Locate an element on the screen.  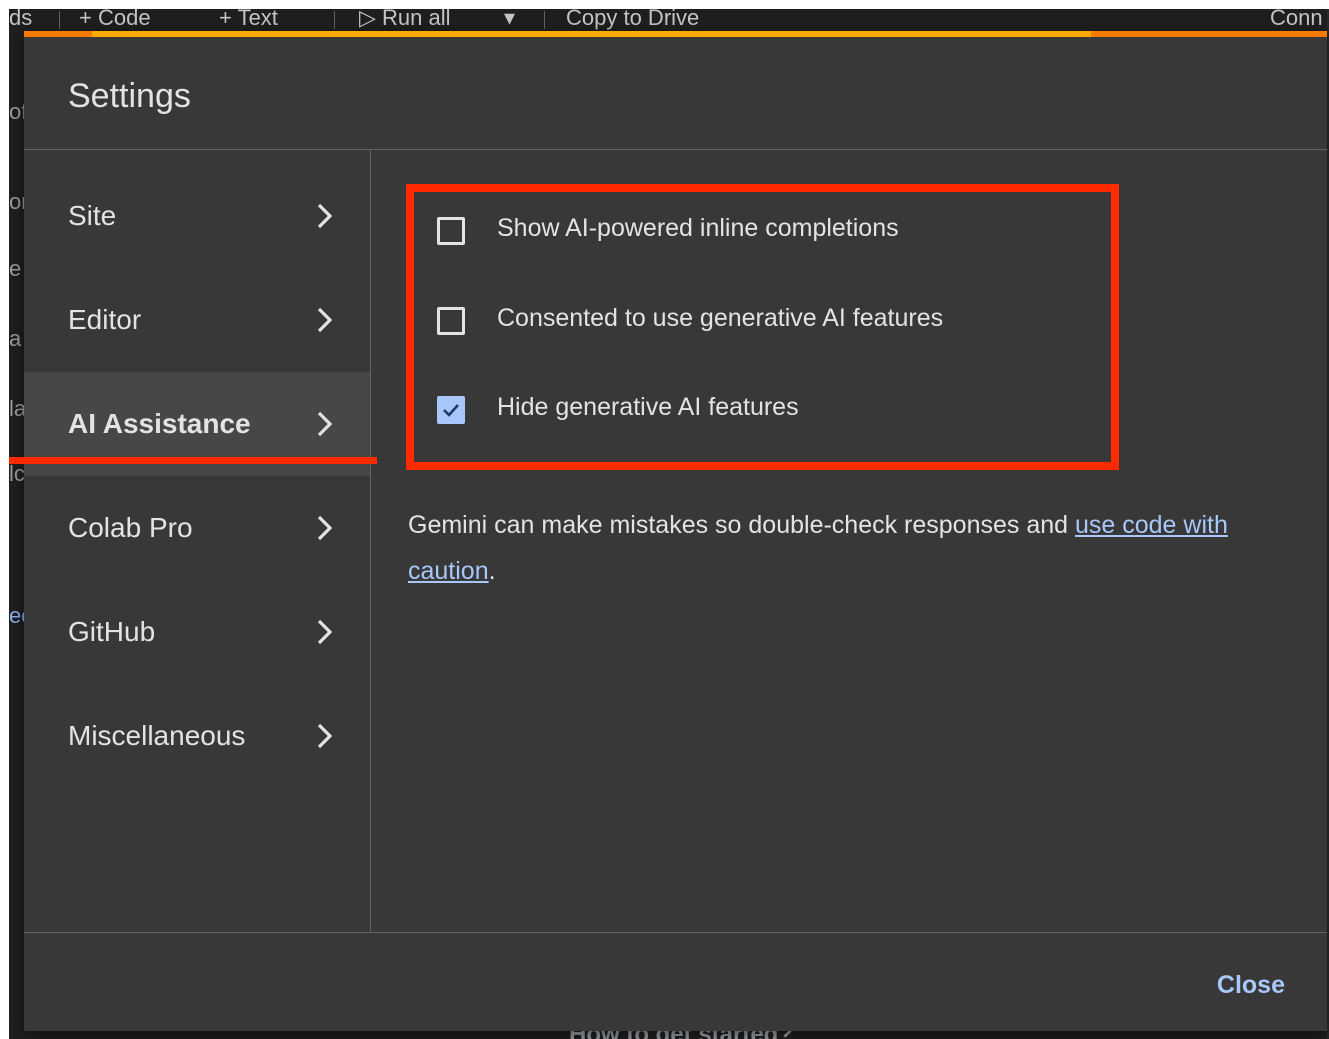
nav-item-label: Editor is located at coordinates (105, 319).